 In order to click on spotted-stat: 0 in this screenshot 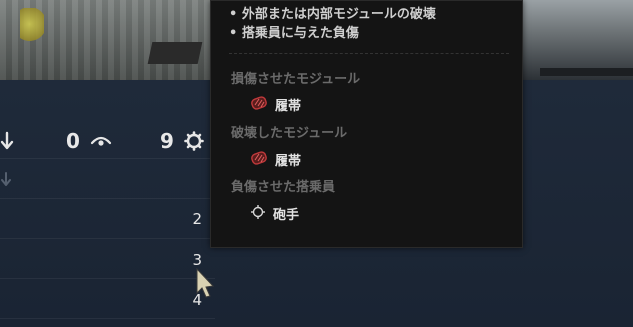, I will do `click(89, 141)`.